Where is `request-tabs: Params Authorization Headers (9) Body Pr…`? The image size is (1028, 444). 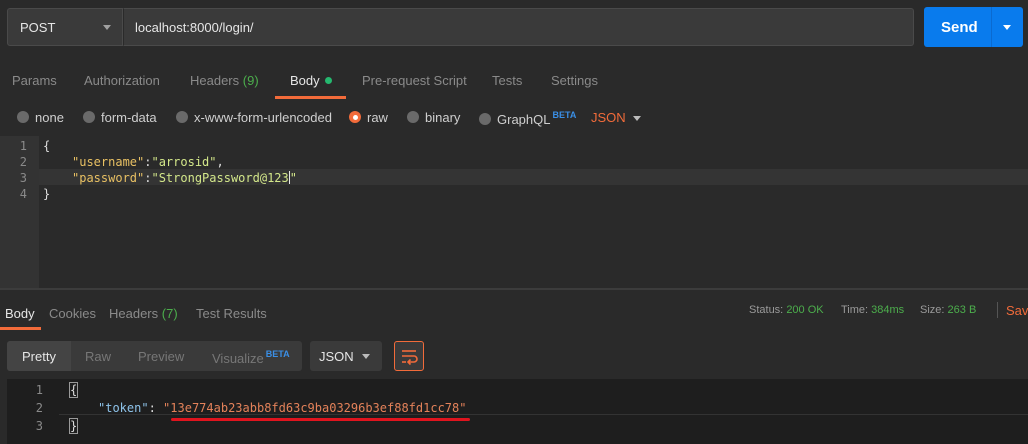 request-tabs: Params Authorization Headers (9) Body Pr… is located at coordinates (514, 80).